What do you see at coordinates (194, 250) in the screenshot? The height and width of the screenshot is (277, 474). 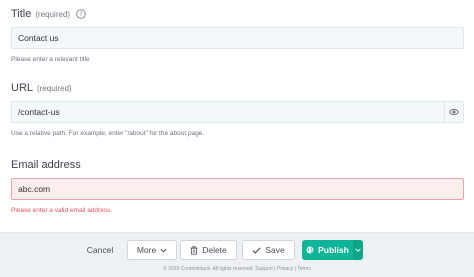 I see `trash-icon` at bounding box center [194, 250].